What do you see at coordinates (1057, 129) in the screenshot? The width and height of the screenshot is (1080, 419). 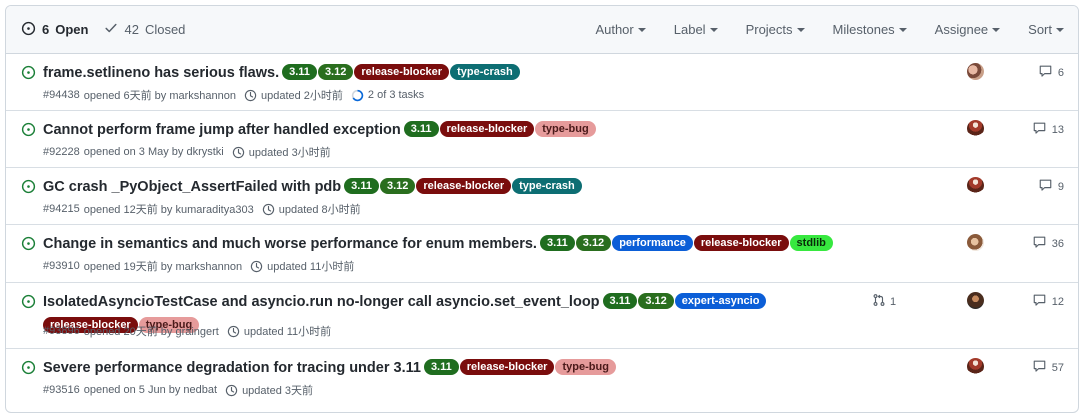 I see `comment-count: 13` at bounding box center [1057, 129].